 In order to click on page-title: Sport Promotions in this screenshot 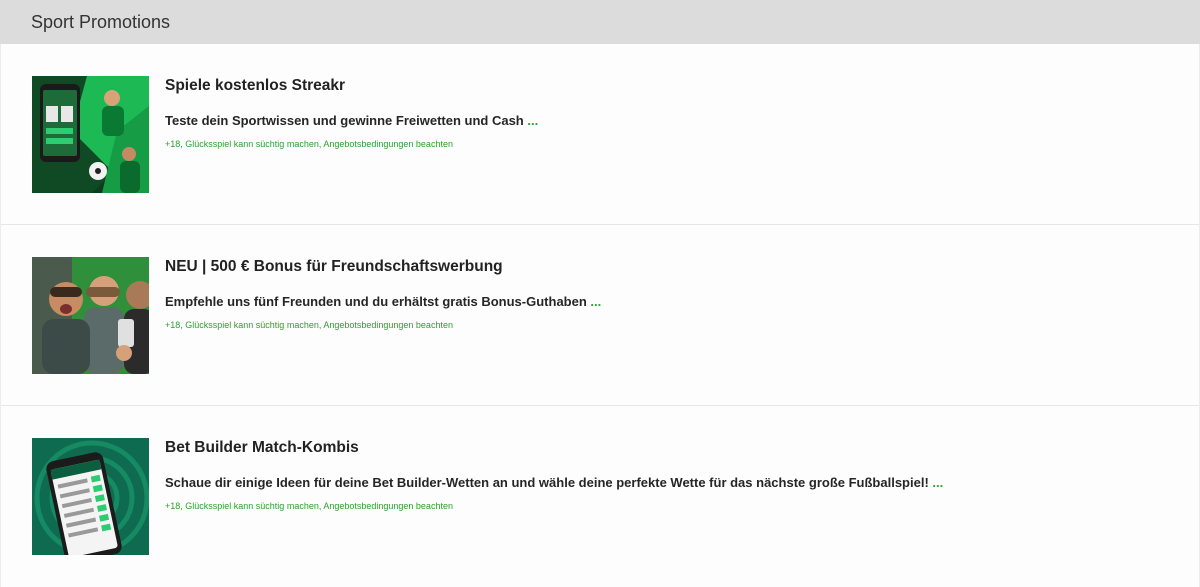, I will do `click(101, 21)`.